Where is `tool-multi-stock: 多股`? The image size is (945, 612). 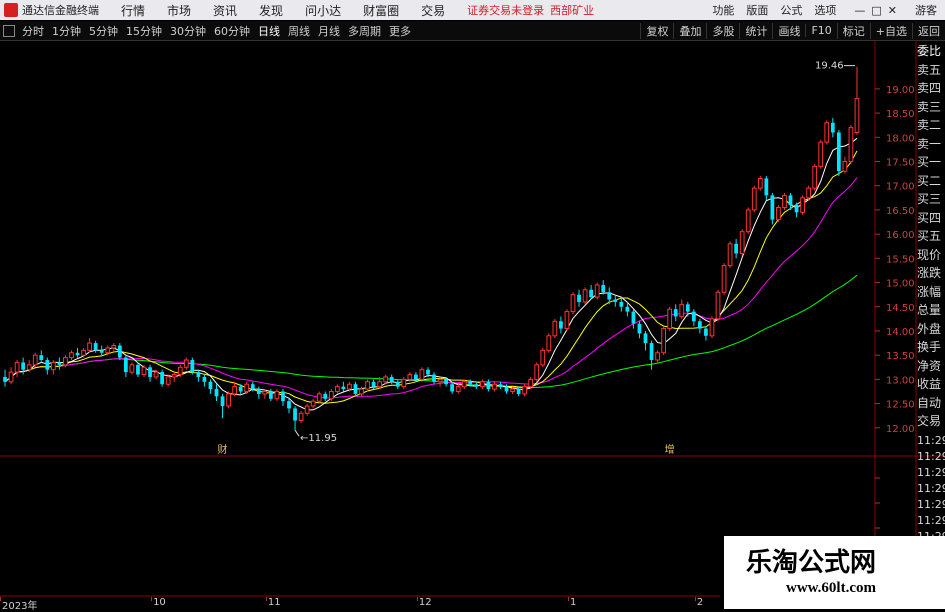 tool-multi-stock: 多股 is located at coordinates (722, 30).